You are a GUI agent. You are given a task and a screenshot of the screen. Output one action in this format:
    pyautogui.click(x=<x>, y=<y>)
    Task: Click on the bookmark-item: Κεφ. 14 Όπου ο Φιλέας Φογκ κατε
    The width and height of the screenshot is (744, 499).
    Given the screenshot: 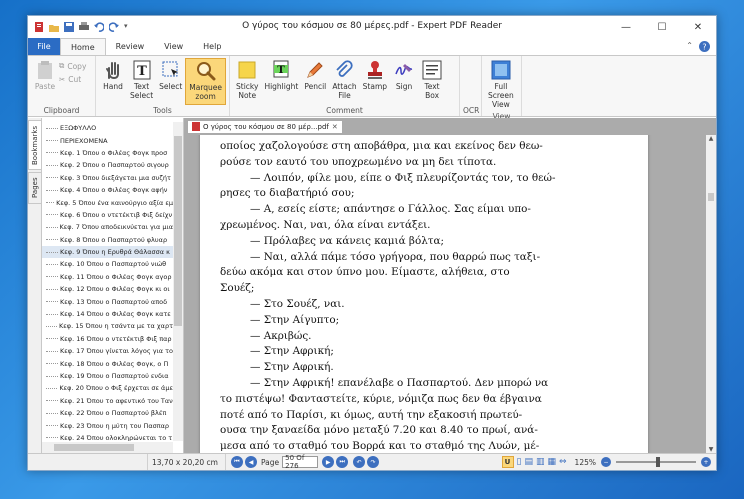 What is the action you would take?
    pyautogui.click(x=107, y=314)
    